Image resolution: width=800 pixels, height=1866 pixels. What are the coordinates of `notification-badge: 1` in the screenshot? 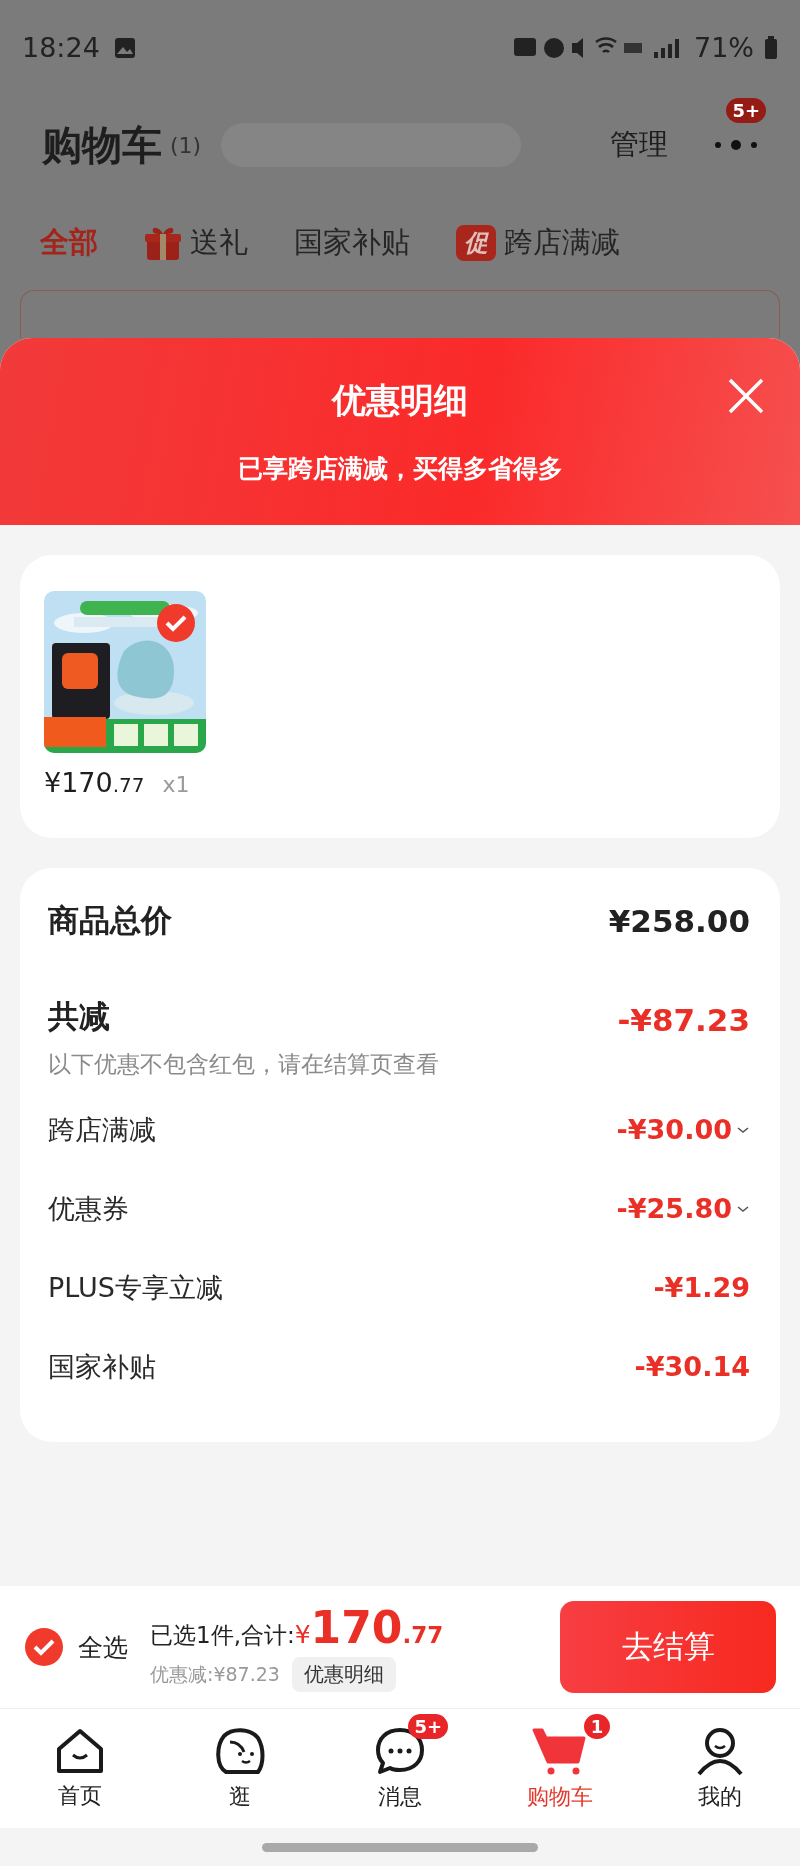 It's located at (597, 1726).